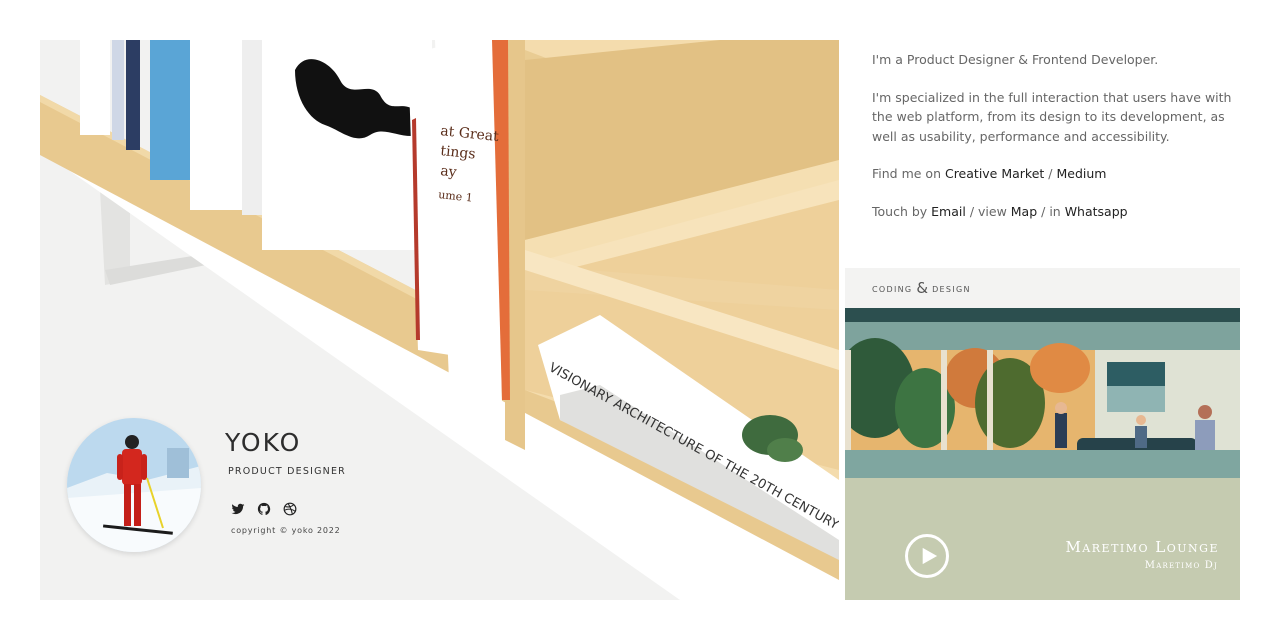 The height and width of the screenshot is (640, 1280). I want to click on play-button, so click(927, 556).